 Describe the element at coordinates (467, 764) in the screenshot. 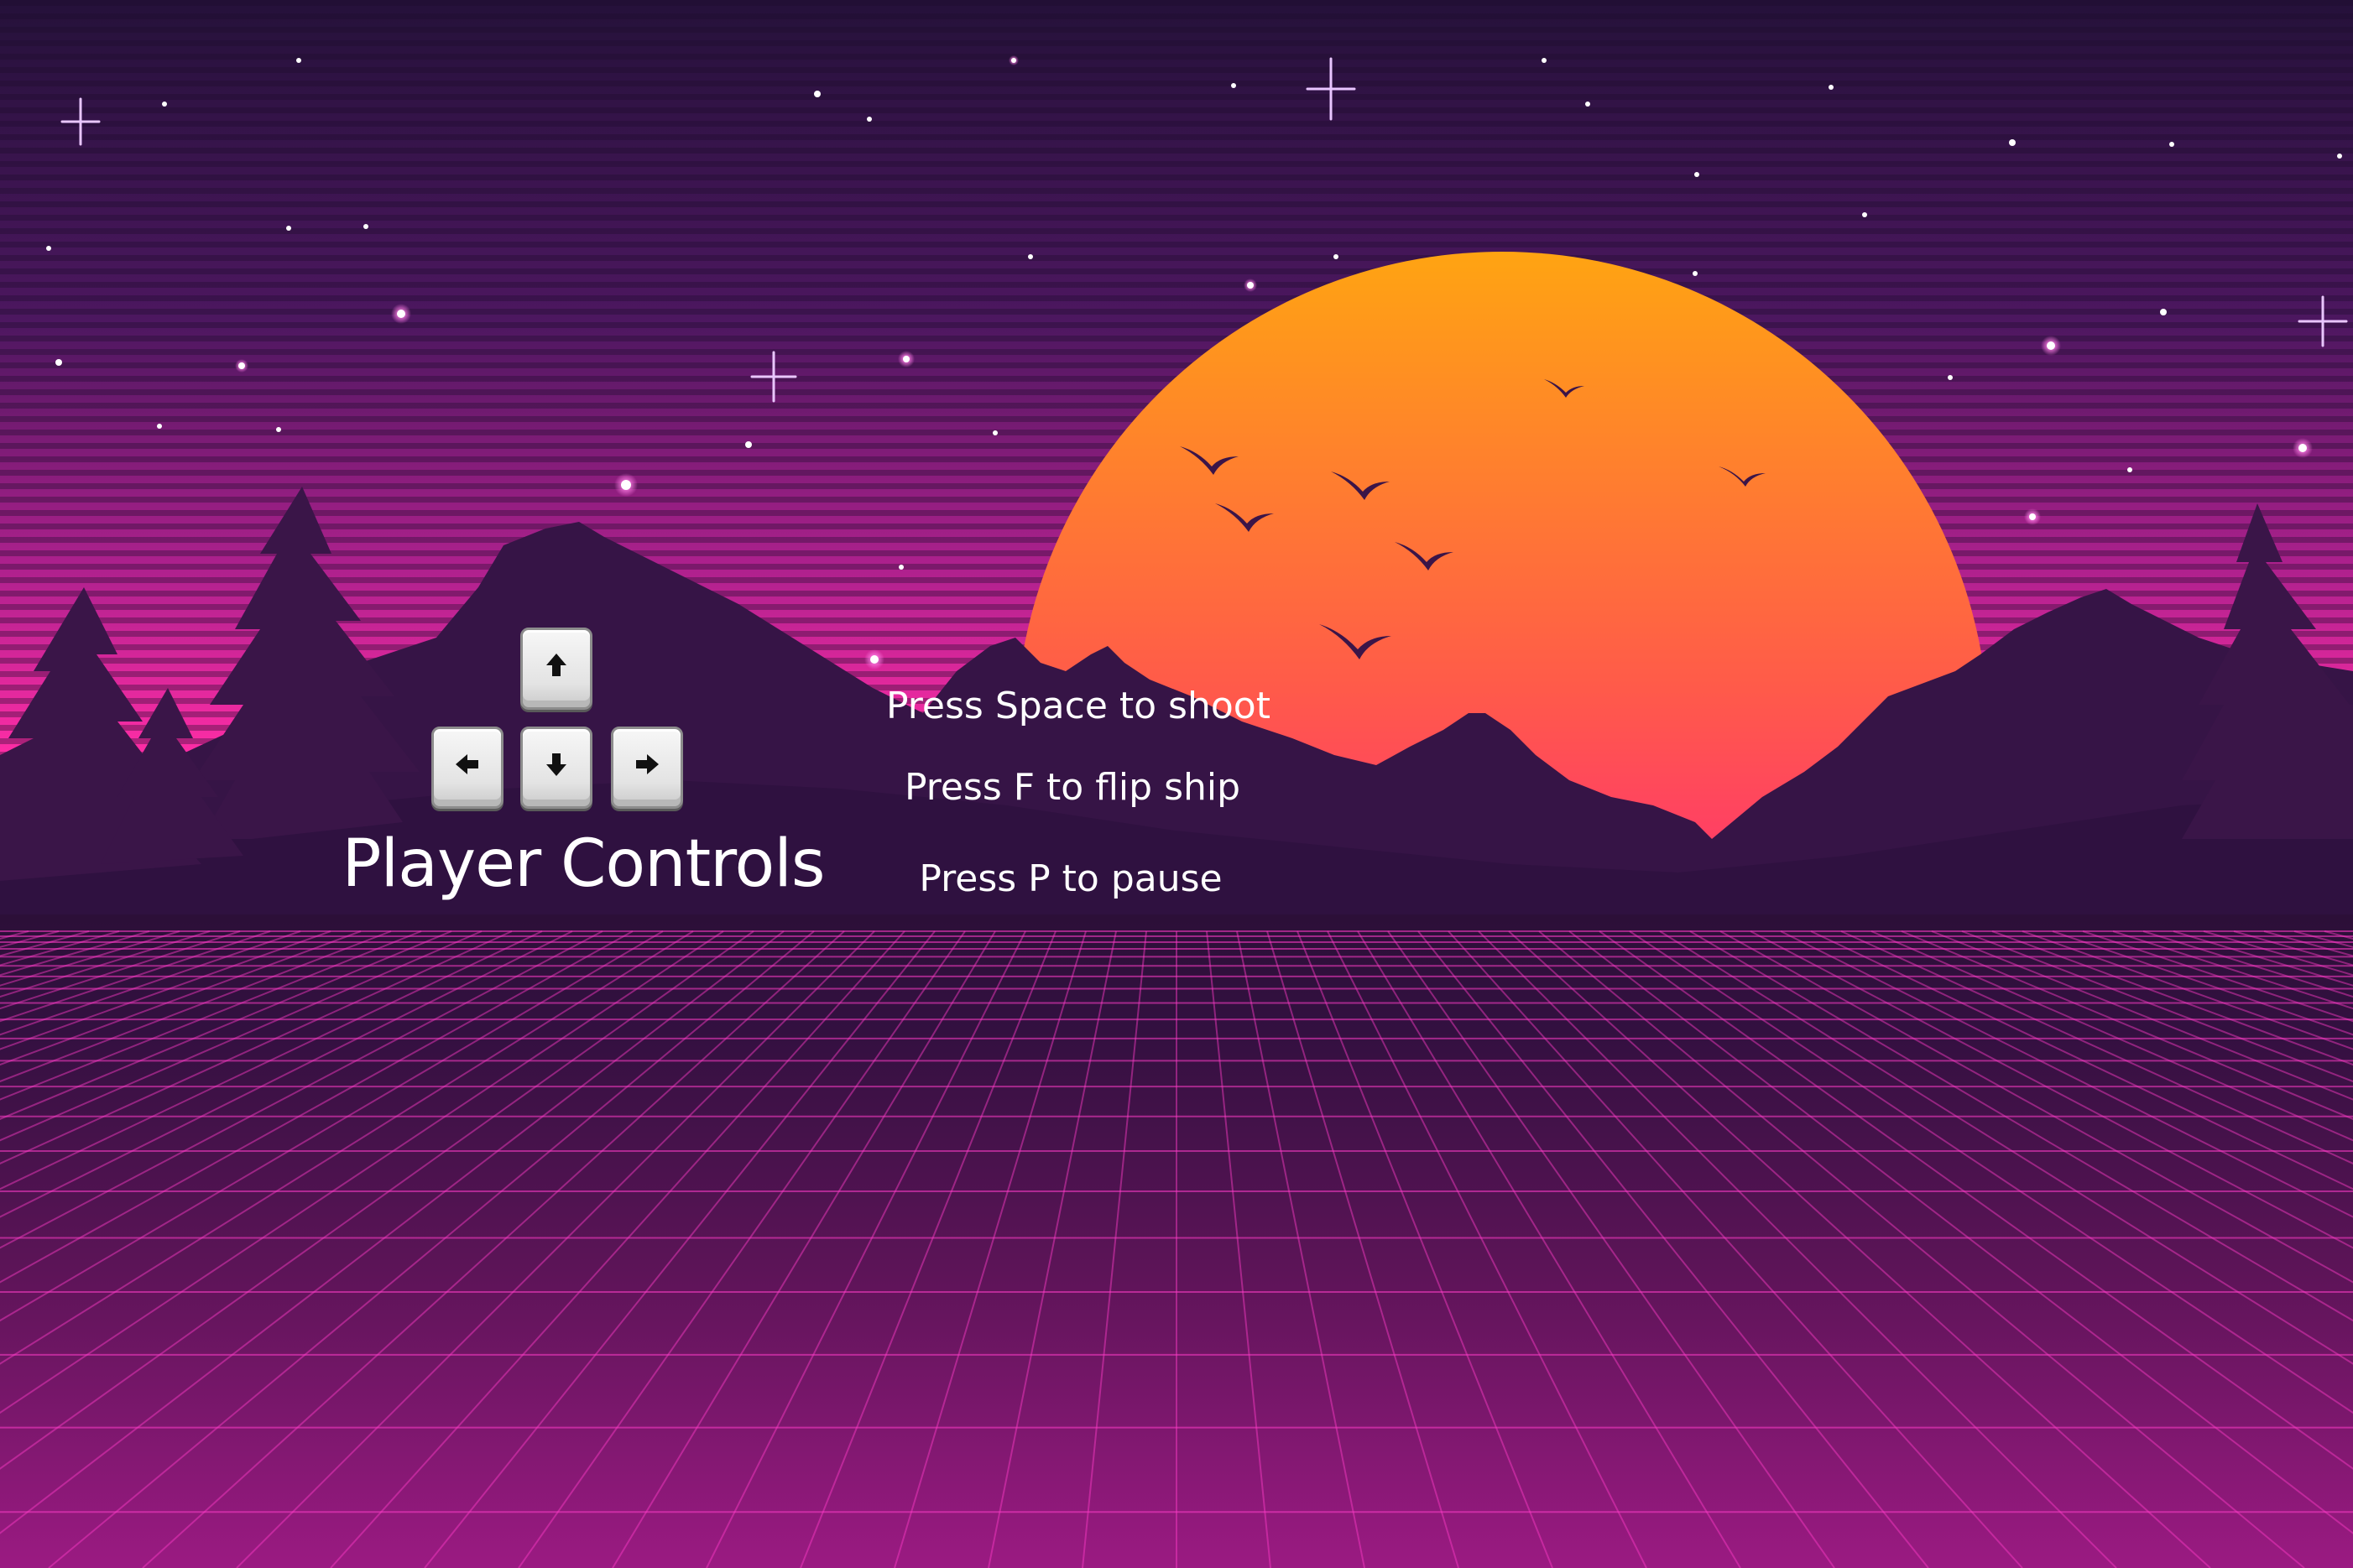

I see `arrow-left-icon` at that location.